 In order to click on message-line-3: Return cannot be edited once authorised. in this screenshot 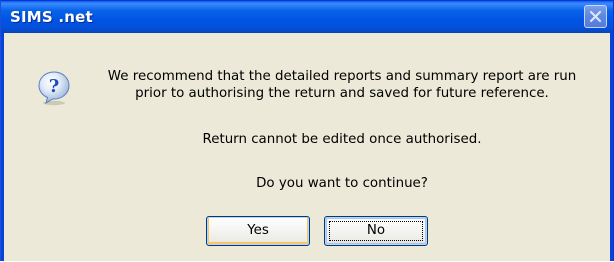, I will do `click(342, 139)`.